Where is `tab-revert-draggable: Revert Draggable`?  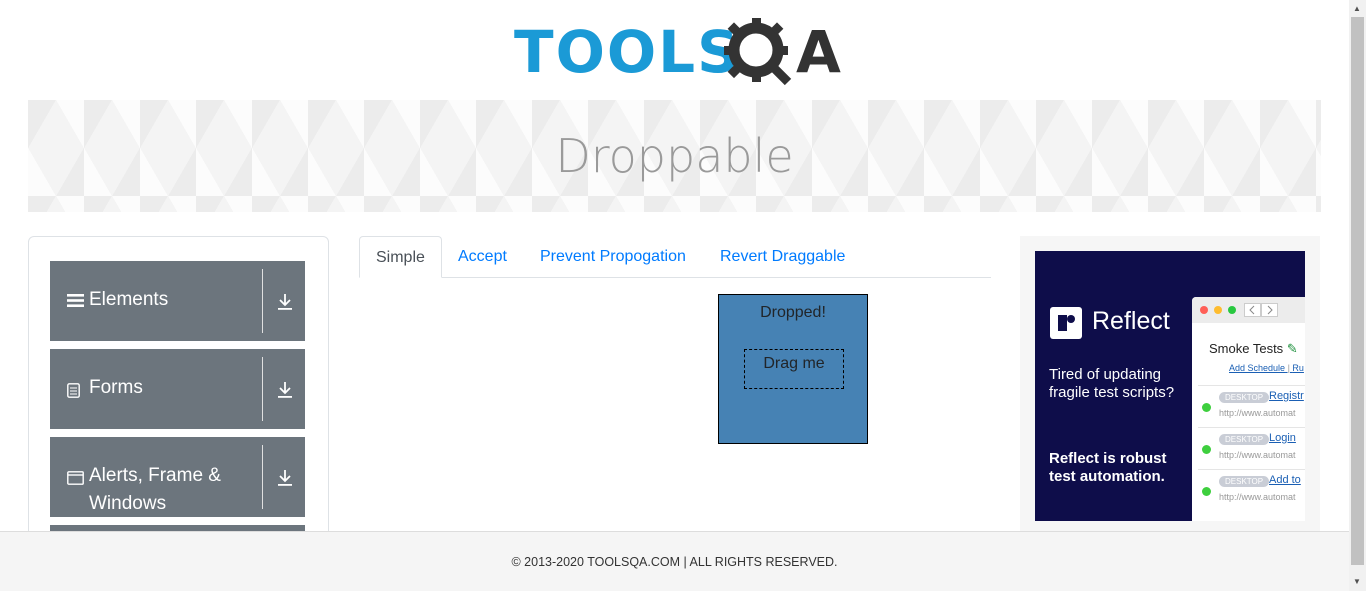
tab-revert-draggable: Revert Draggable is located at coordinates (782, 257).